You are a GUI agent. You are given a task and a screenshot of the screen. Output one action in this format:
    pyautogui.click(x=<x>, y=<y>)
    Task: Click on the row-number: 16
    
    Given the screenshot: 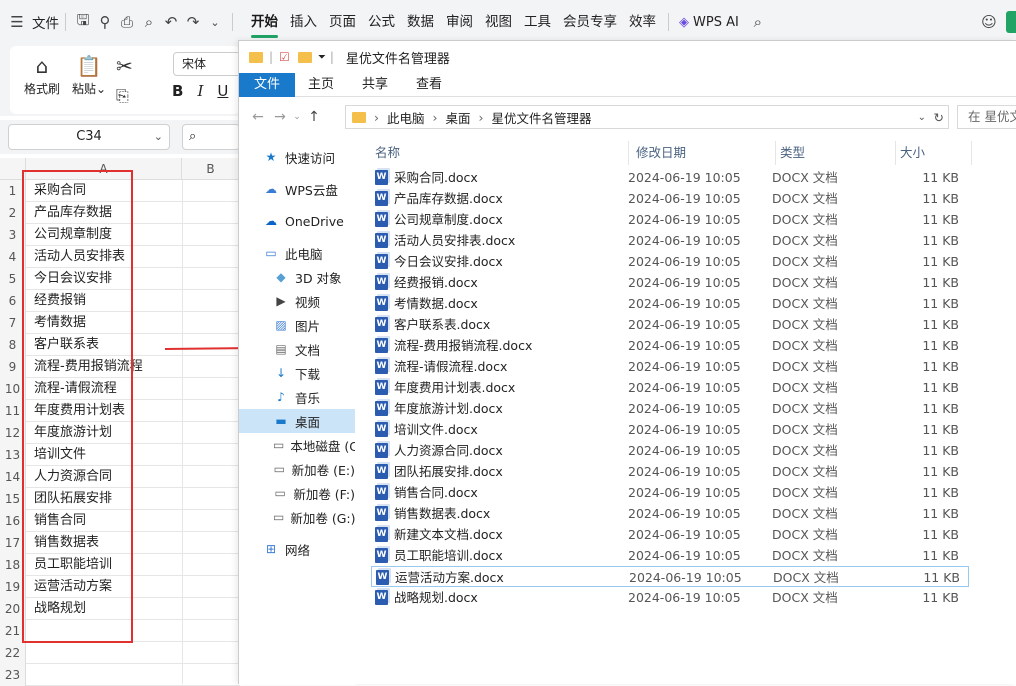 What is the action you would take?
    pyautogui.click(x=13, y=521)
    